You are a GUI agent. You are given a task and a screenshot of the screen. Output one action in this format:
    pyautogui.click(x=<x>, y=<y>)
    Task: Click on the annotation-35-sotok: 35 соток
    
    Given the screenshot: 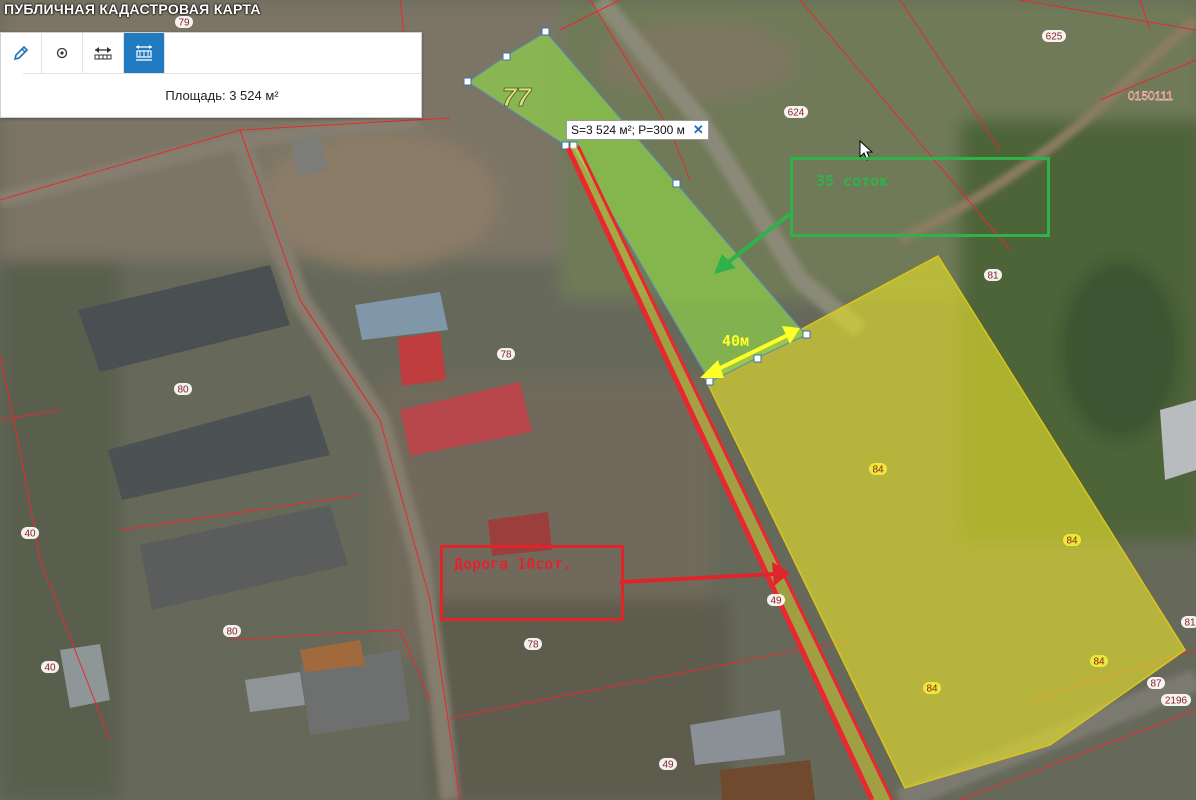 What is the action you would take?
    pyautogui.click(x=852, y=181)
    